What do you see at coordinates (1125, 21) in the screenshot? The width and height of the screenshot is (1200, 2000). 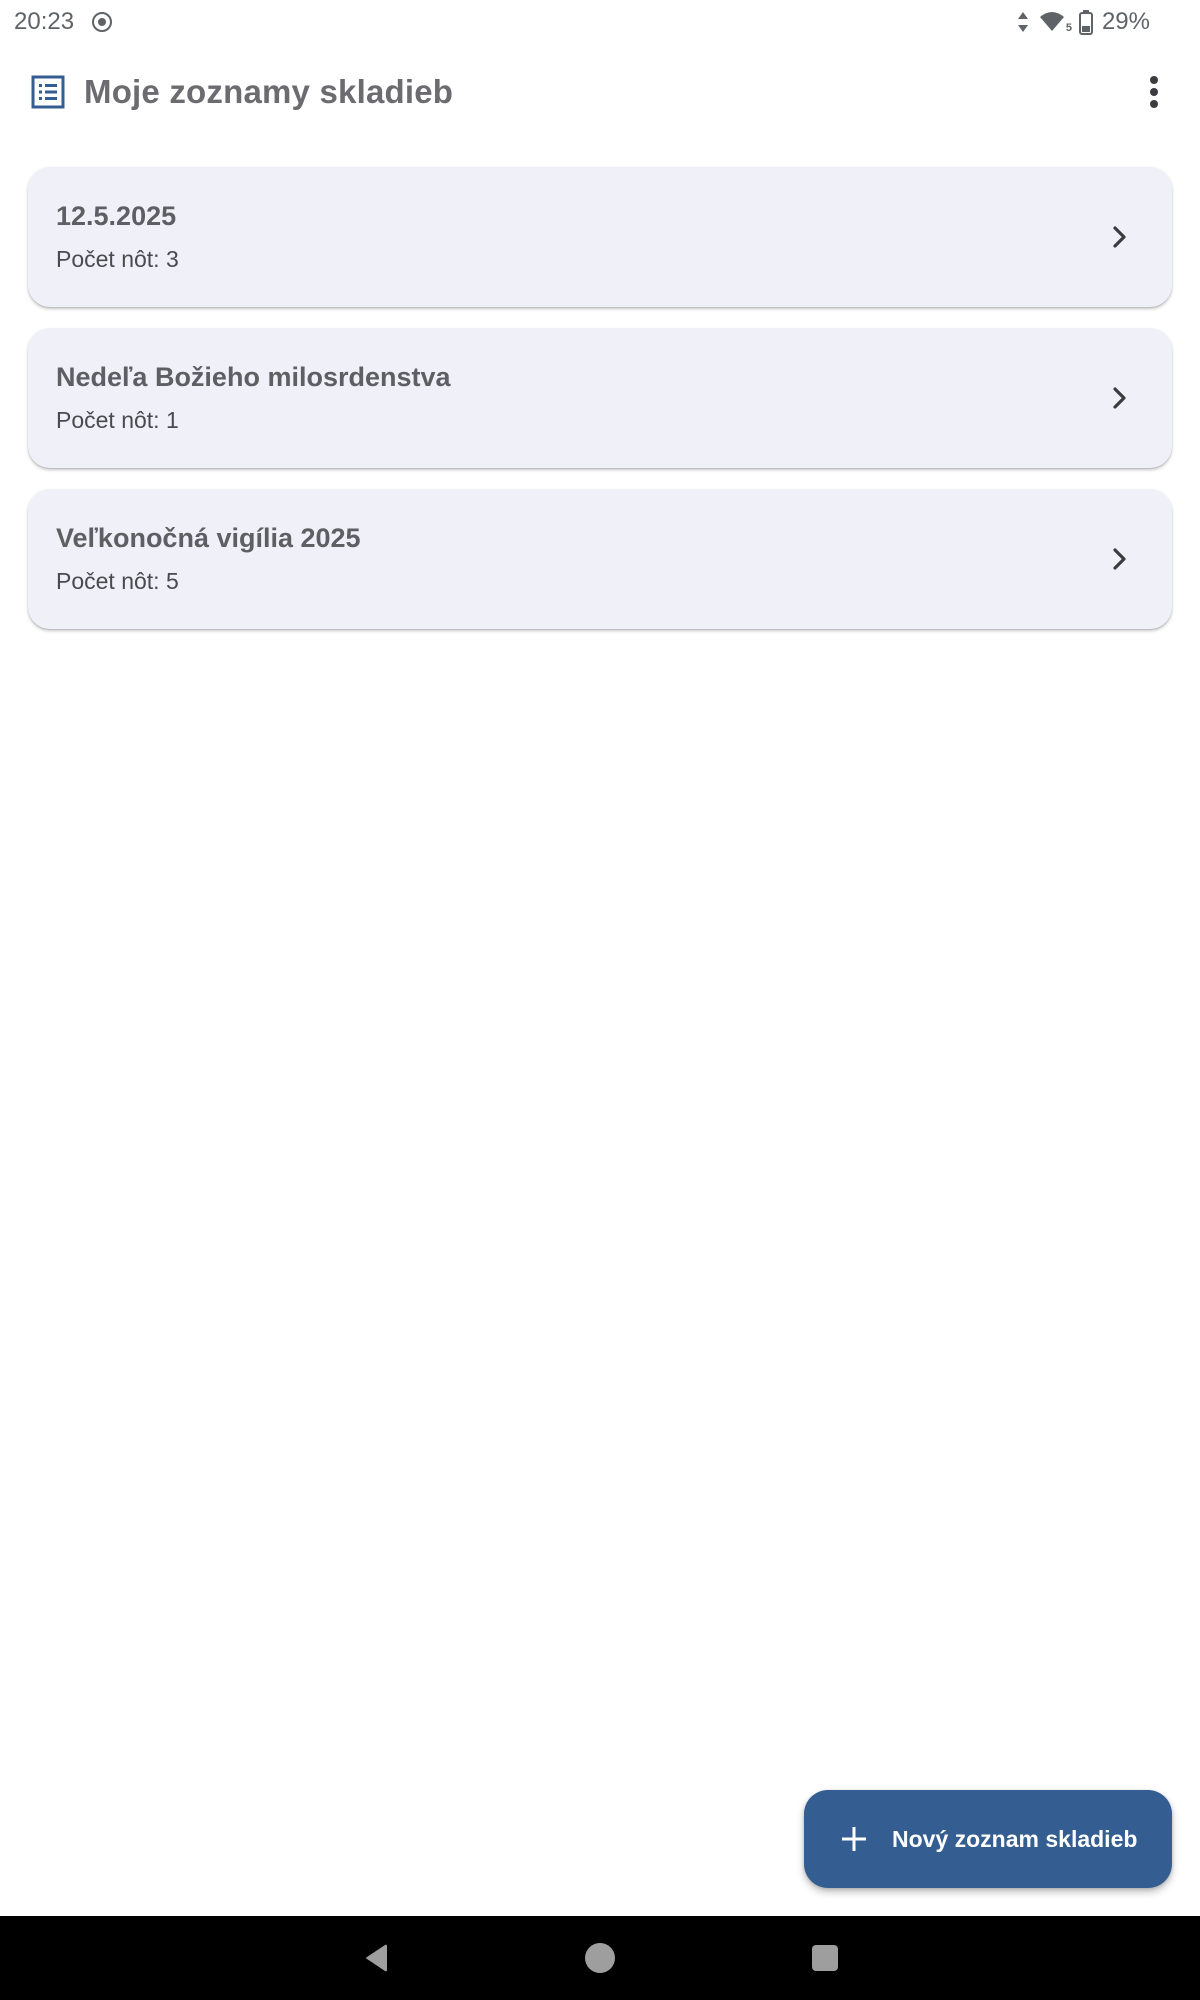 I see `battery-percent: 29%` at bounding box center [1125, 21].